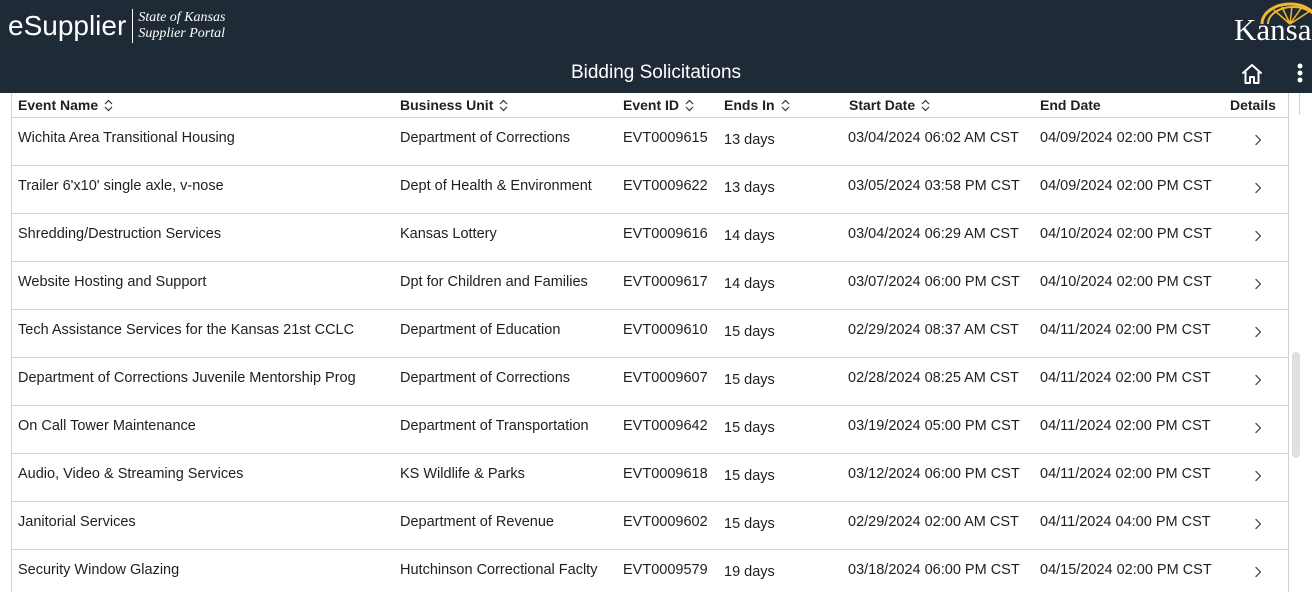  I want to click on start-date: 03/04/2024 06:02 AM CST, so click(933, 138).